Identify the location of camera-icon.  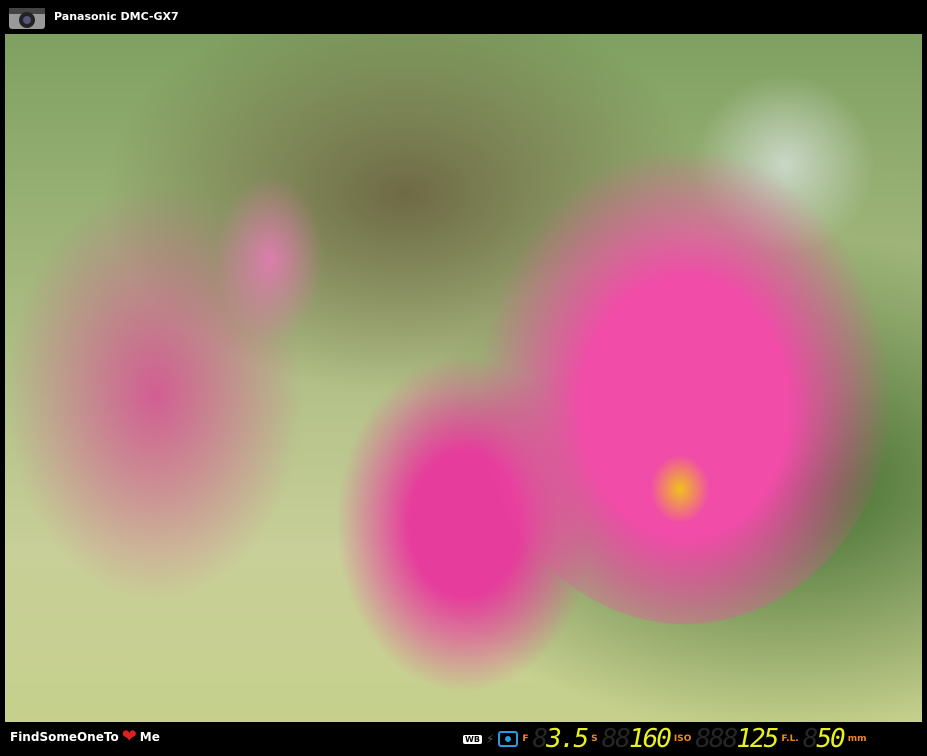
(27, 18).